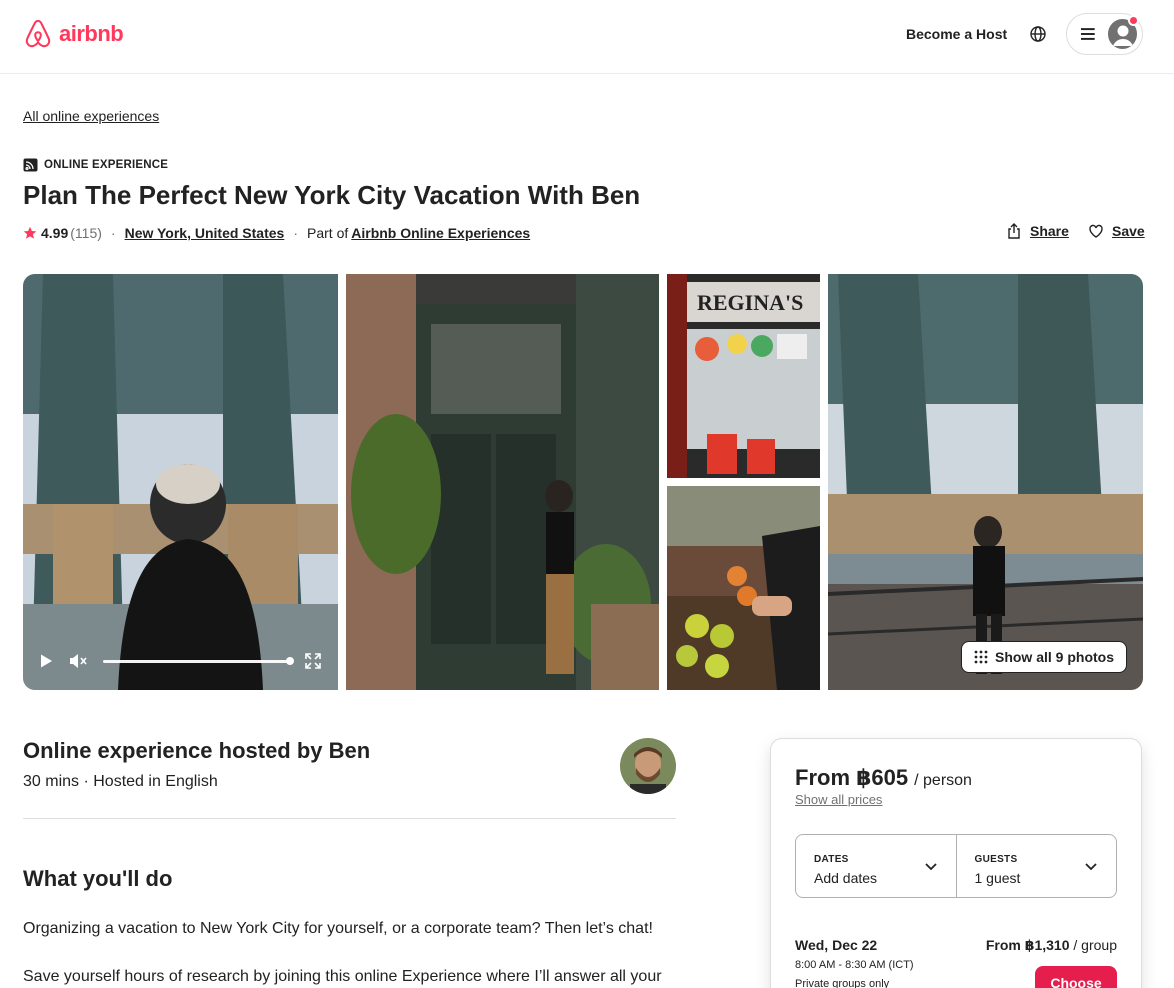  What do you see at coordinates (1087, 34) in the screenshot?
I see `hamburger-menu-icon` at bounding box center [1087, 34].